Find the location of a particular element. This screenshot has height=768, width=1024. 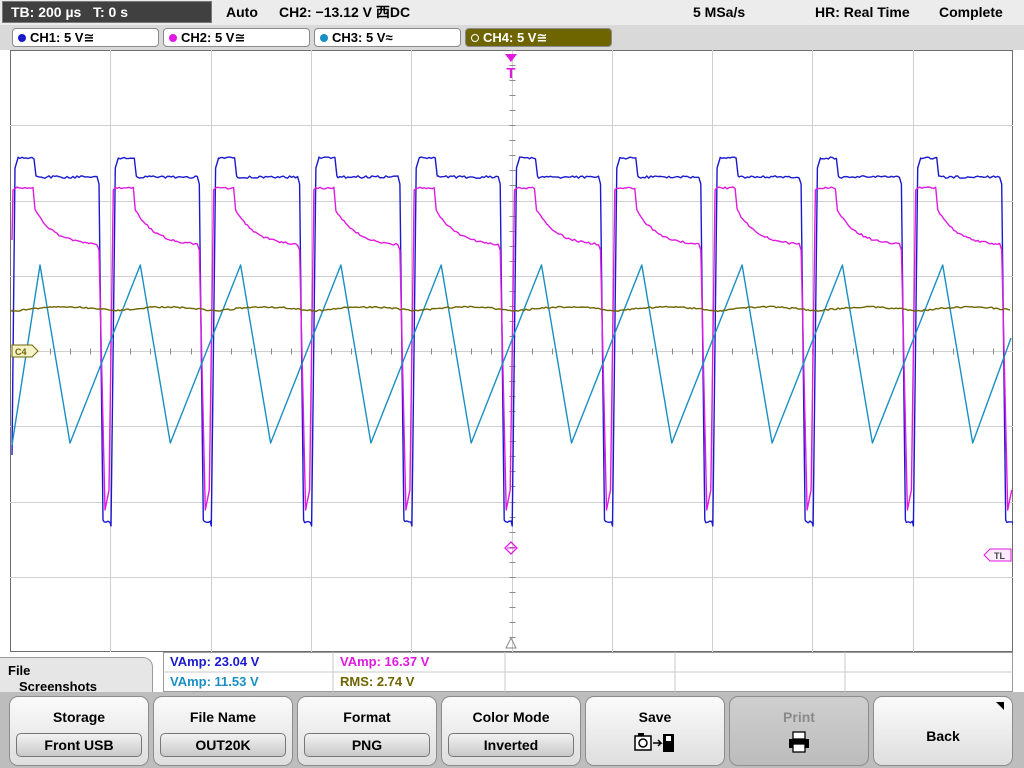

storage-softkey: Storage Front USB is located at coordinates (79, 731).